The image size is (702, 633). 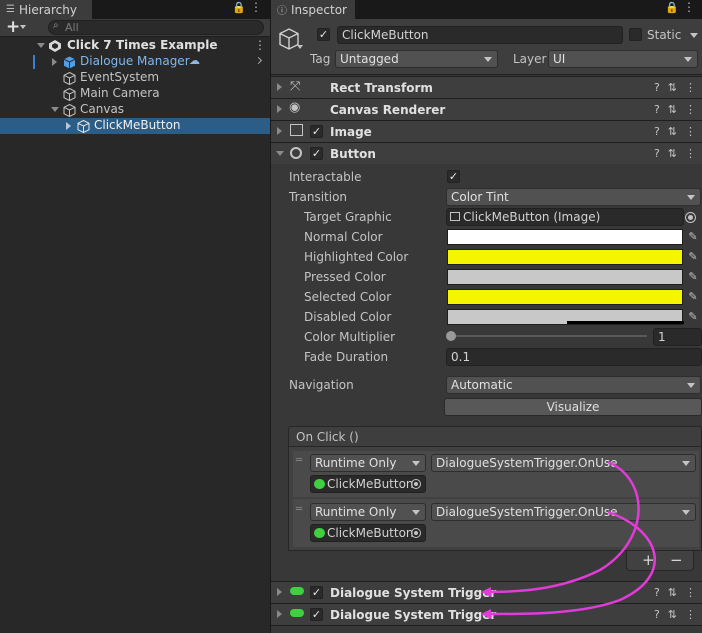 I want to click on selected-color-swatch, so click(x=565, y=297).